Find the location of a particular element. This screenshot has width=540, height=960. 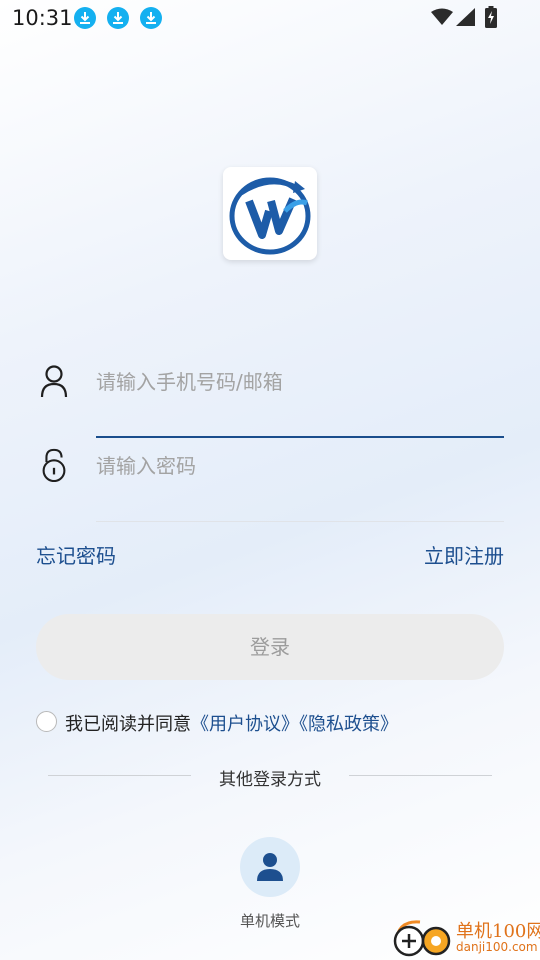

other-login-title: 其他登录方式 is located at coordinates (270, 780).